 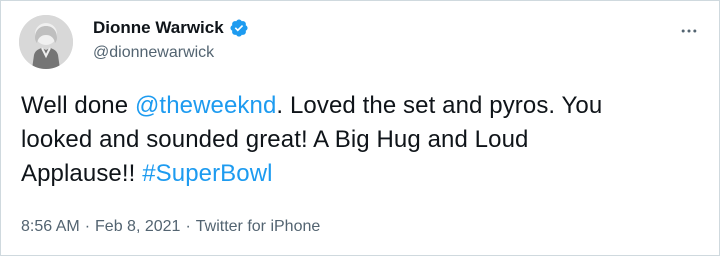 I want to click on mention-link: @theweeknd, so click(x=205, y=105).